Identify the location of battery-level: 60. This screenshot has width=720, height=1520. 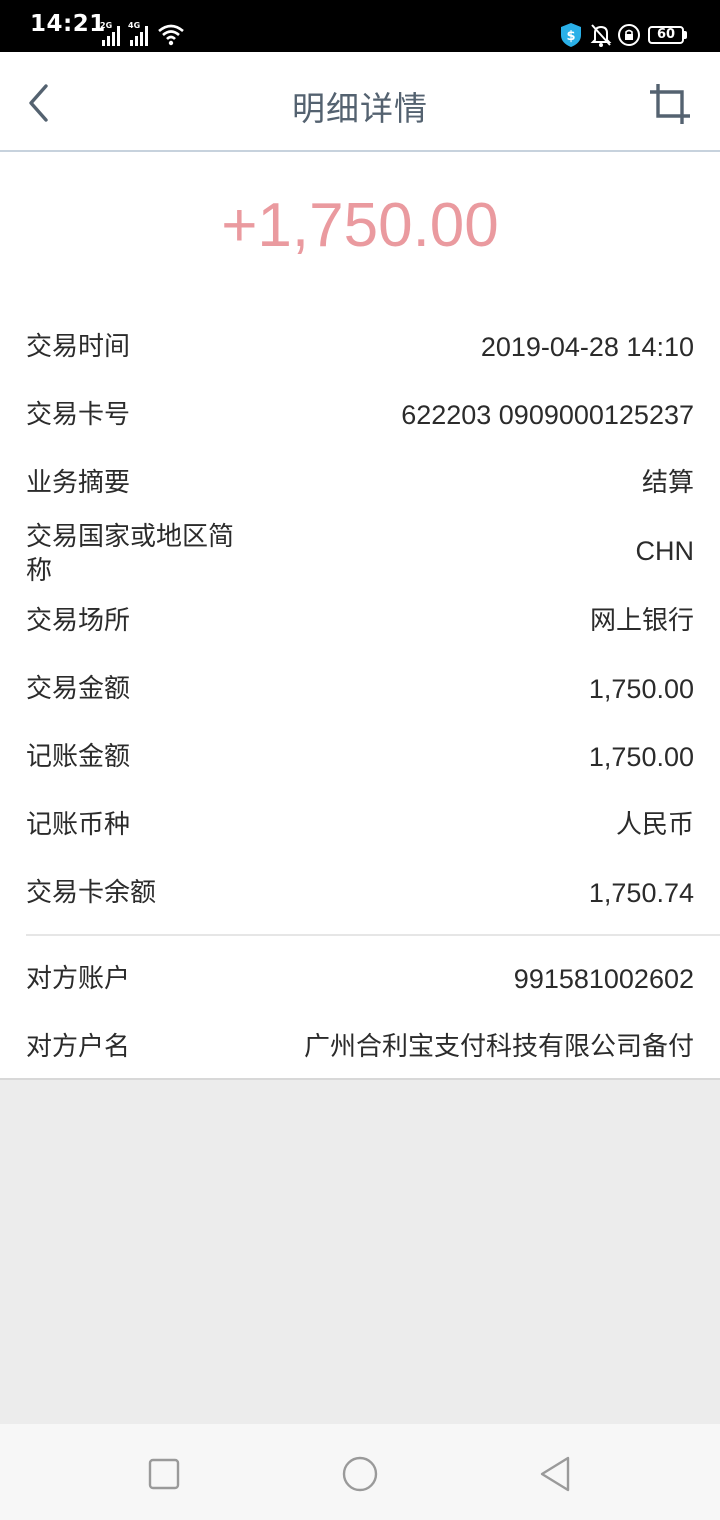
(666, 34).